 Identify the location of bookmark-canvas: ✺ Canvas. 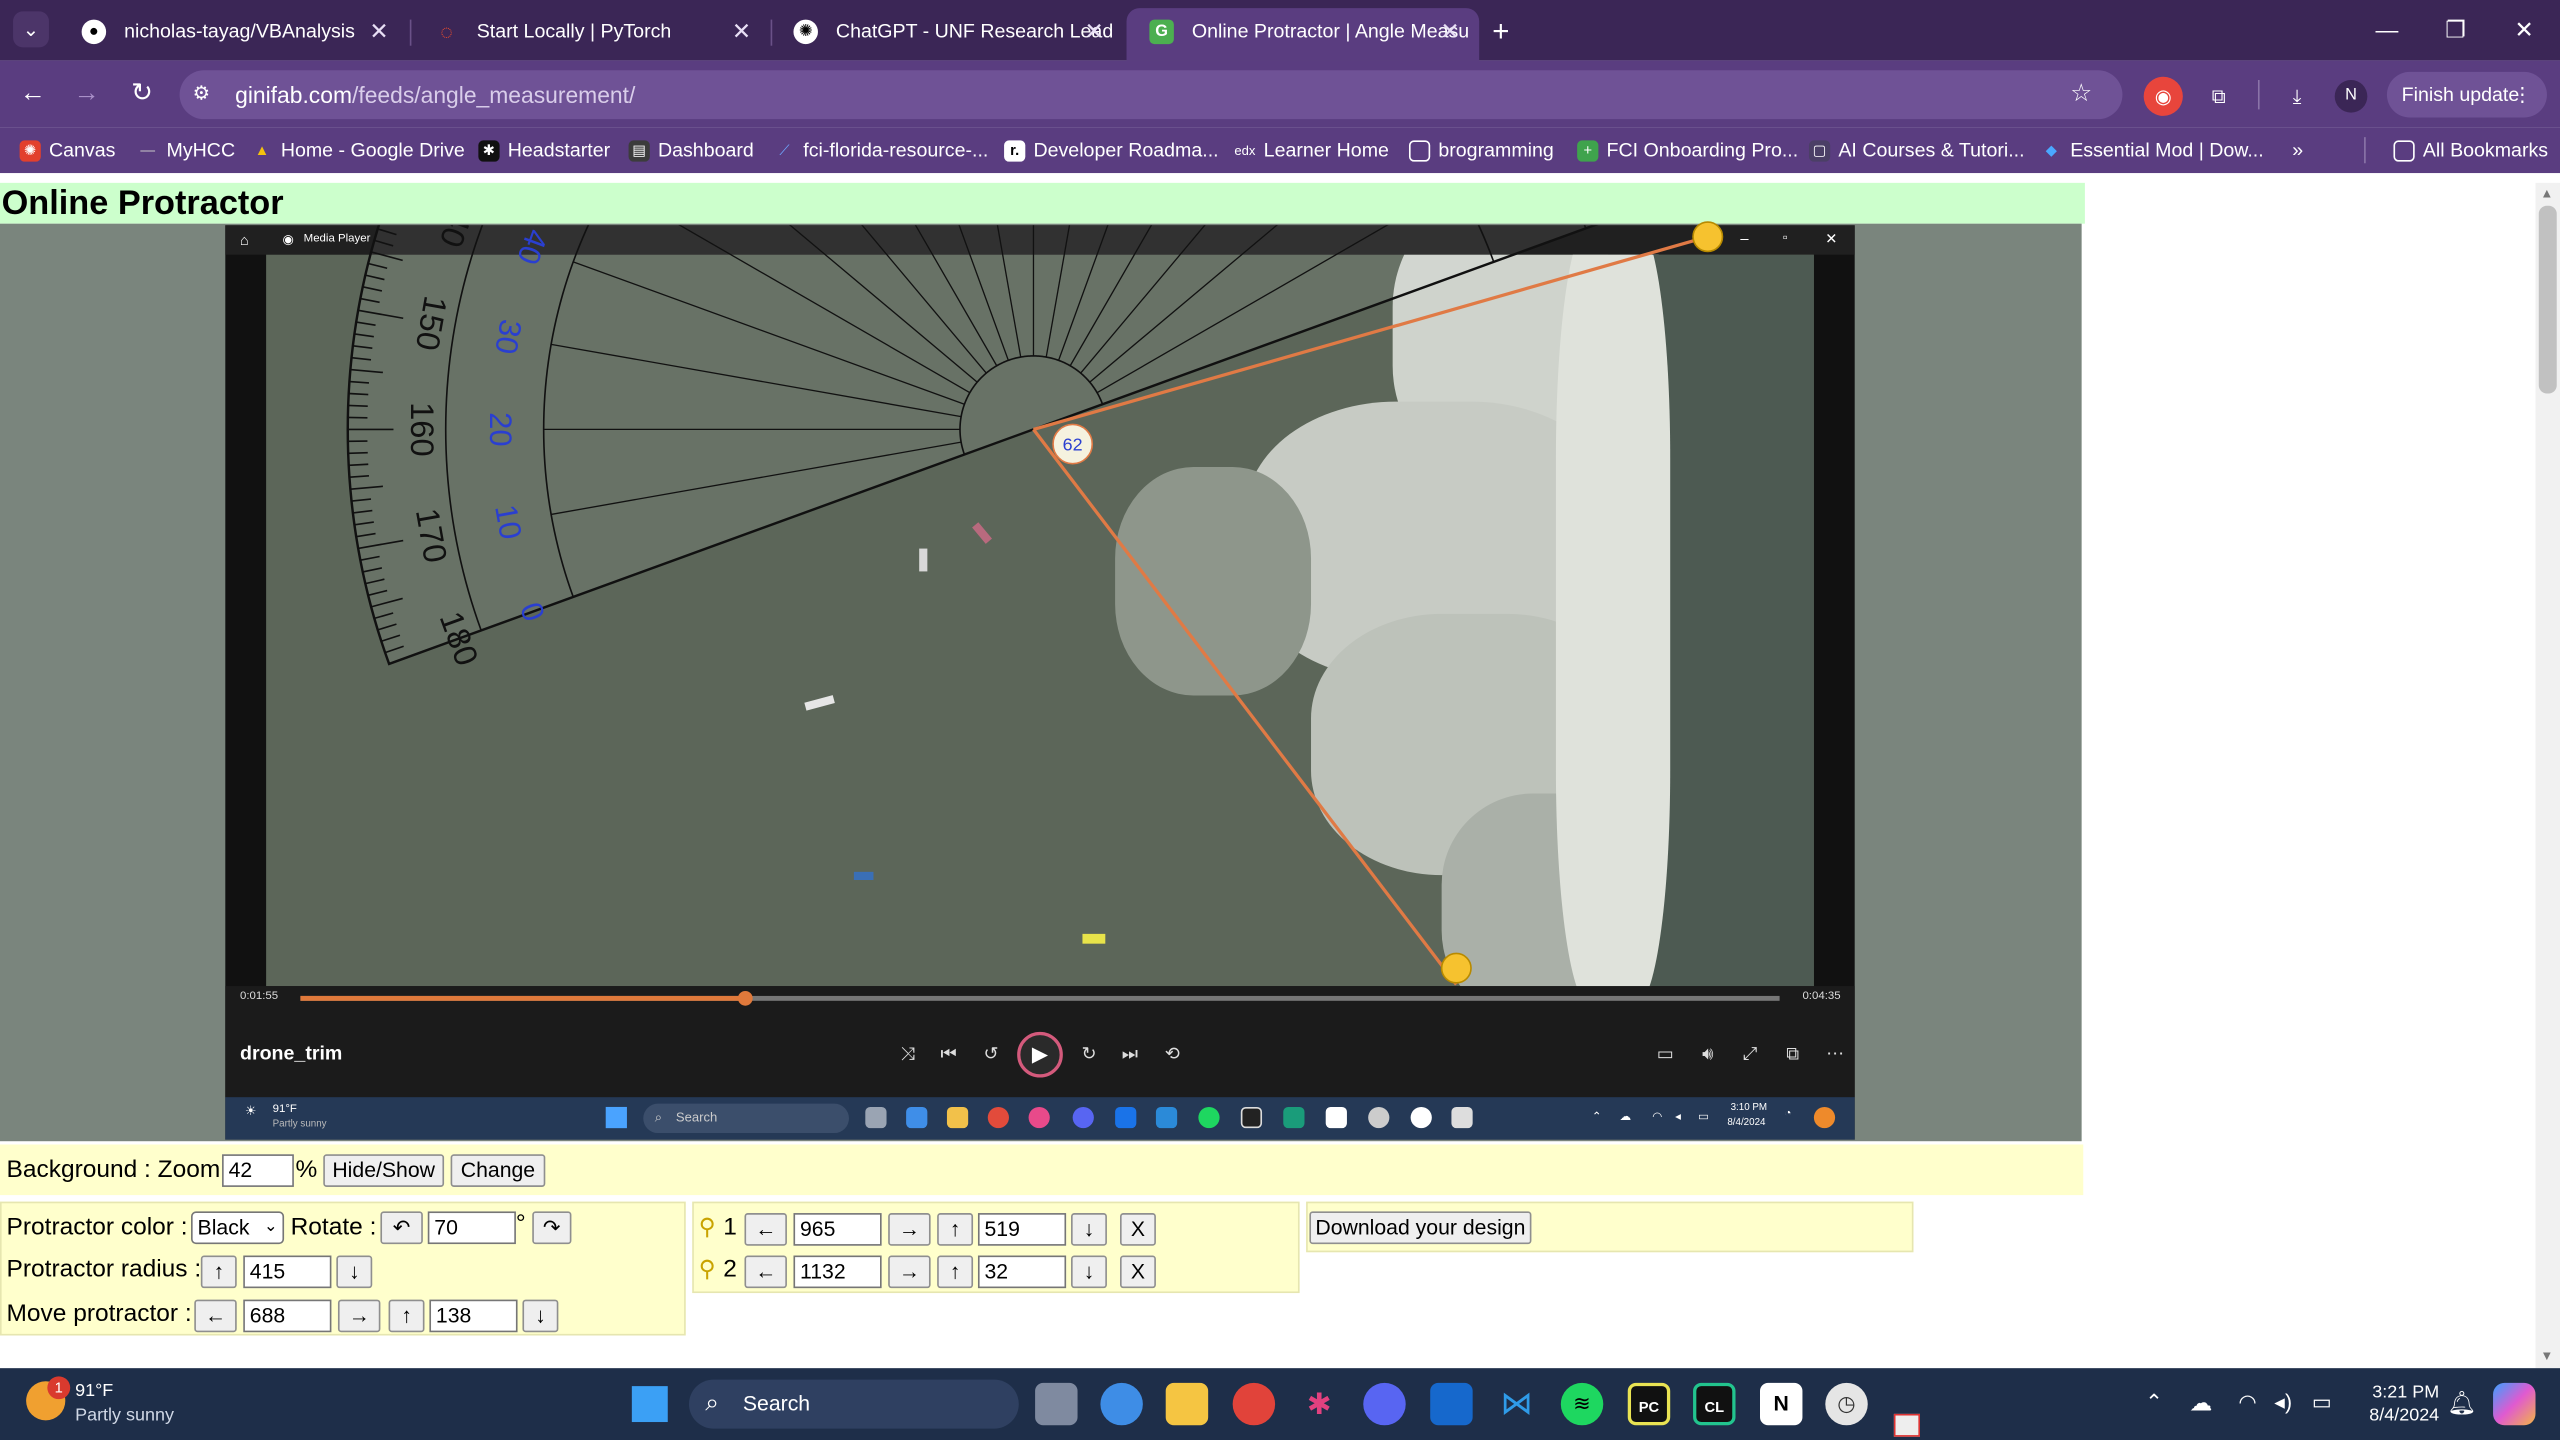
(67, 150).